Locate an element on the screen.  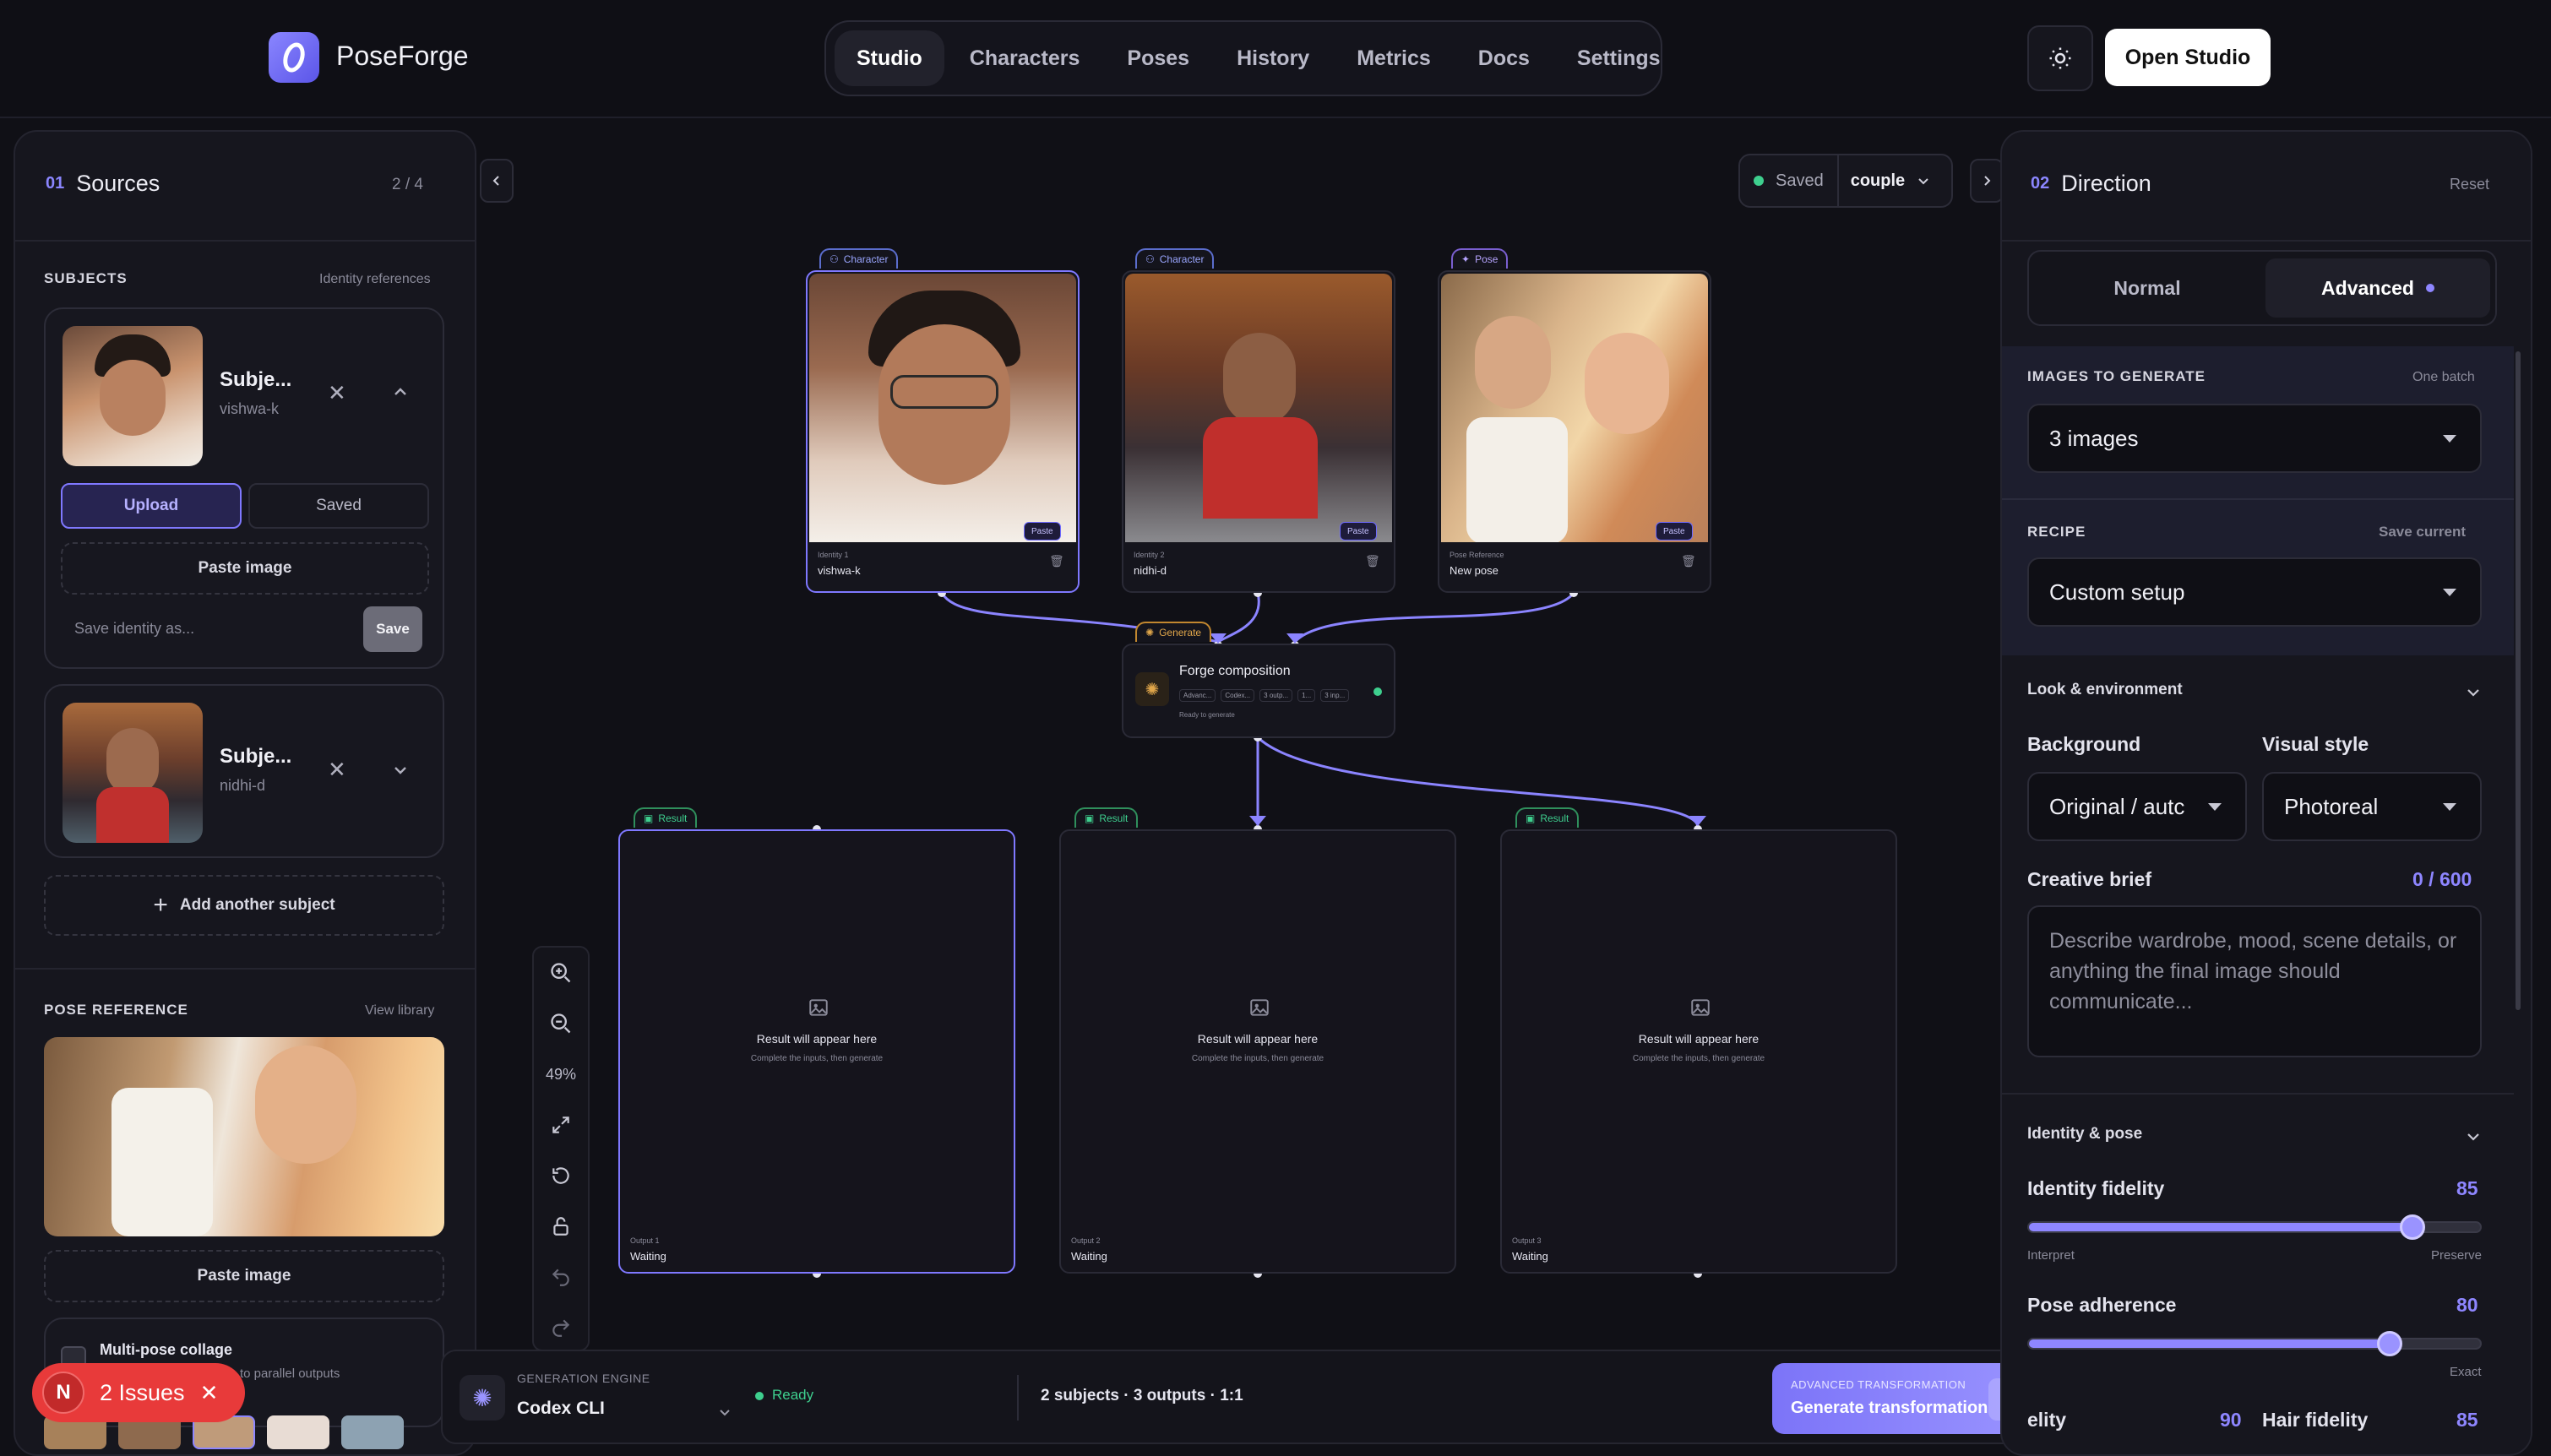
mode-normal-tab: Normal is located at coordinates (2147, 288).